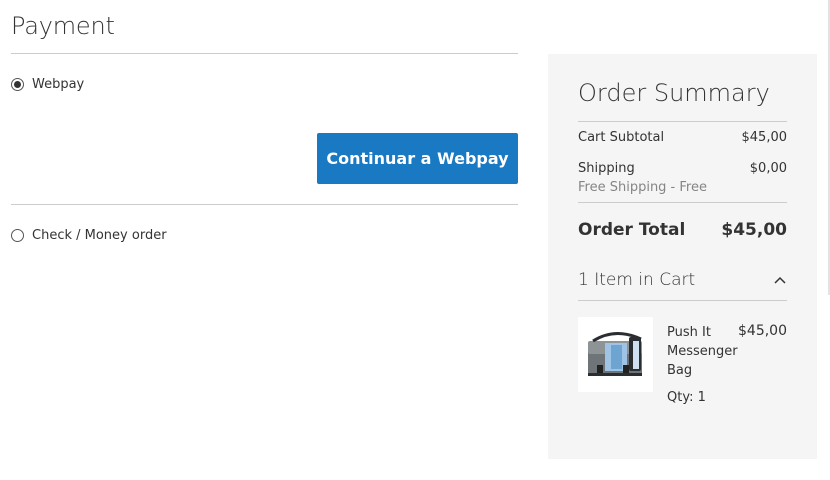 This screenshot has width=830, height=480. What do you see at coordinates (58, 84) in the screenshot?
I see `webpay-label: Webpay` at bounding box center [58, 84].